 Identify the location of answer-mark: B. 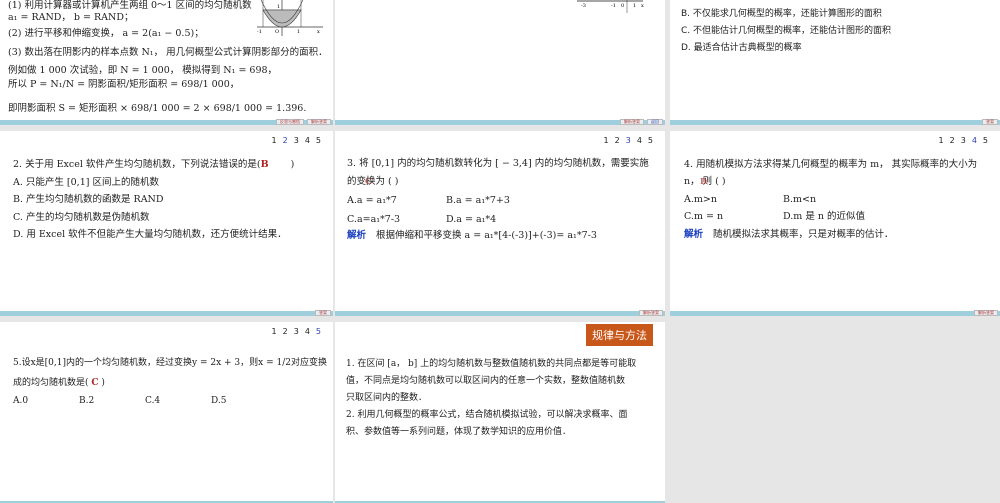
(264, 164).